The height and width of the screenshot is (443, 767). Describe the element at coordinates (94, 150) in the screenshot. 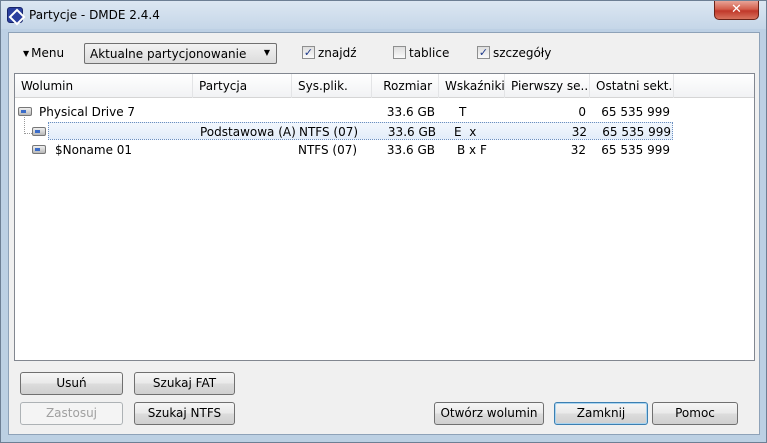

I see `cell-volume: $Noname 01` at that location.